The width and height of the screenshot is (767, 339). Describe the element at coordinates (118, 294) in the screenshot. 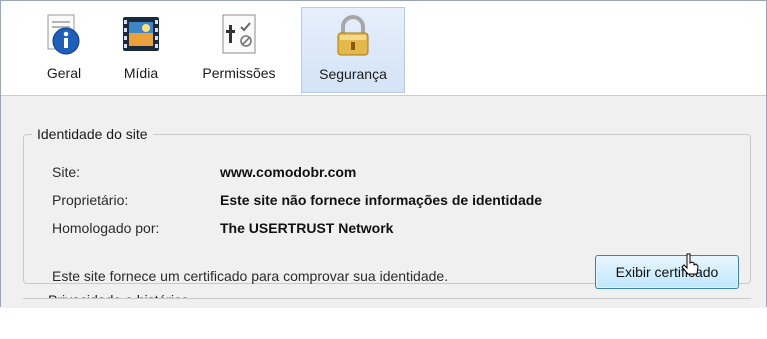

I see `privacy-history-title: Privacidade e histórico` at that location.